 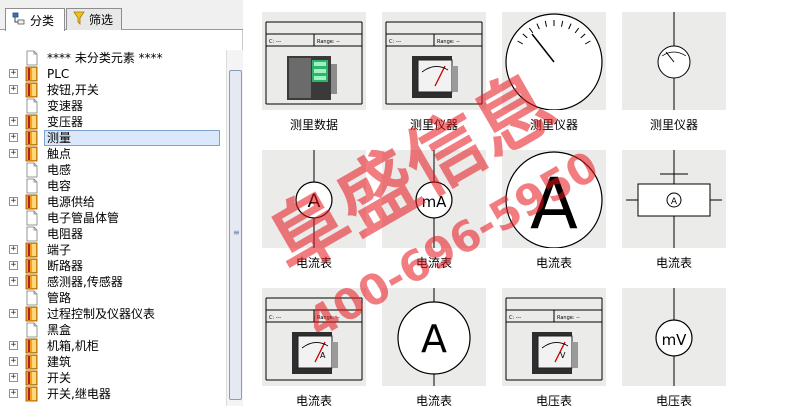 What do you see at coordinates (73, 346) in the screenshot?
I see `tree-item-label: 机箱,机柜` at bounding box center [73, 346].